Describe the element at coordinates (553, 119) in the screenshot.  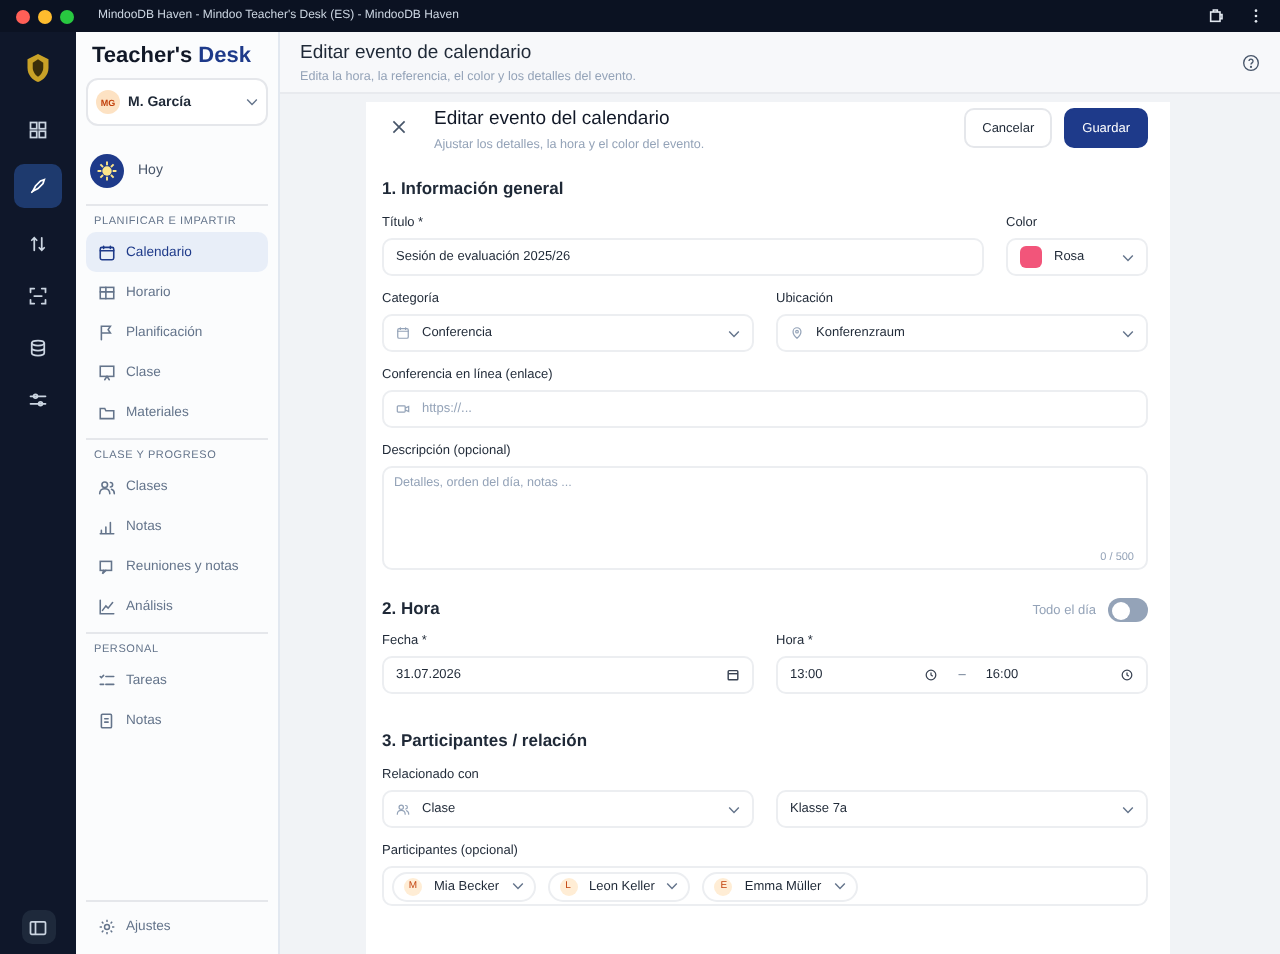
I see `dialog-title: Editar evento del calendario` at that location.